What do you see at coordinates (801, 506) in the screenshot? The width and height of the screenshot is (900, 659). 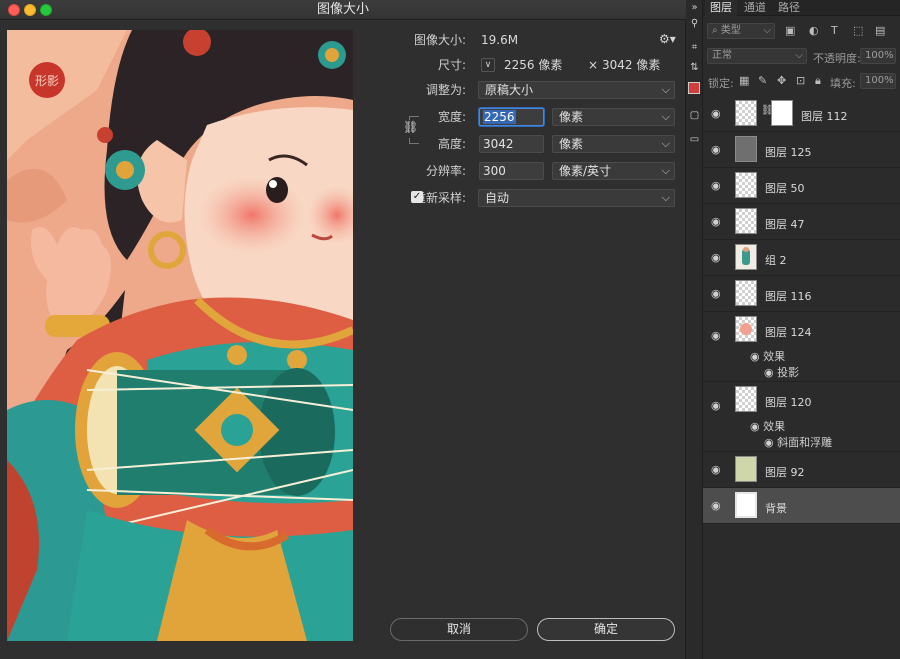 I see `layer-row-selected: ◉ 背景` at bounding box center [801, 506].